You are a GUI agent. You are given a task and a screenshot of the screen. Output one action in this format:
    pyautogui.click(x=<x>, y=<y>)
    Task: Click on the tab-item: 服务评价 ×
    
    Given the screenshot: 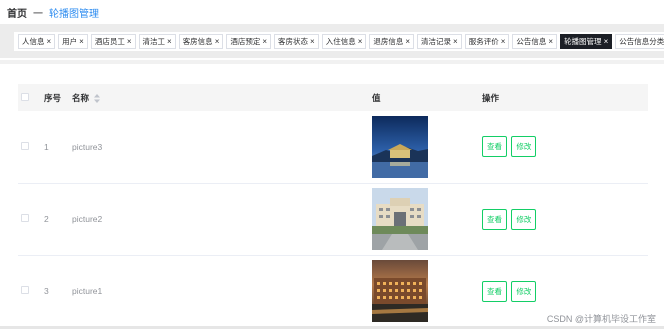 What is the action you would take?
    pyautogui.click(x=487, y=41)
    